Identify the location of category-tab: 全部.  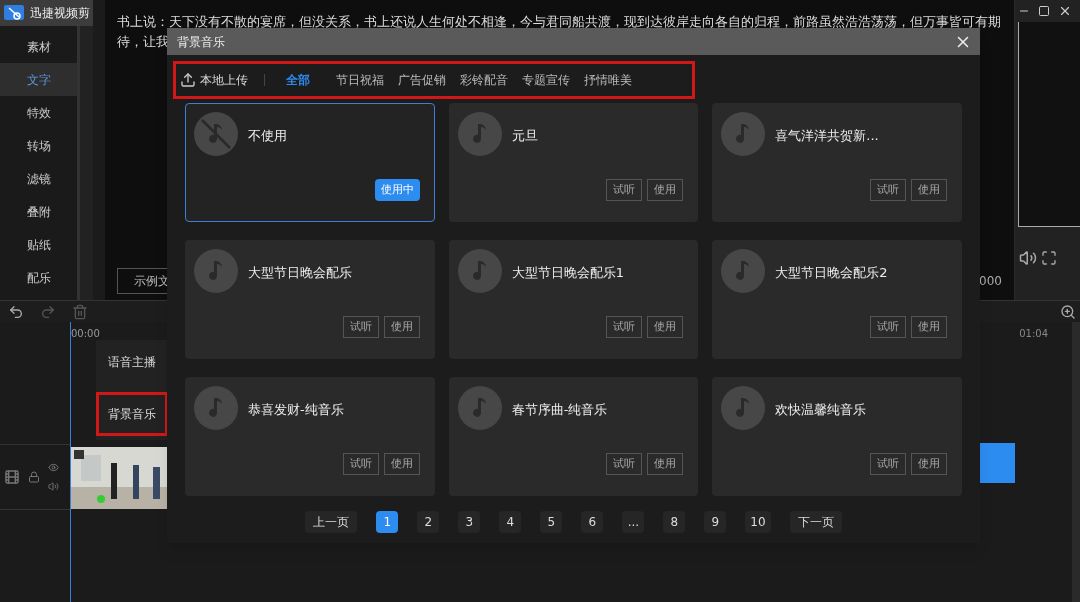
(298, 80).